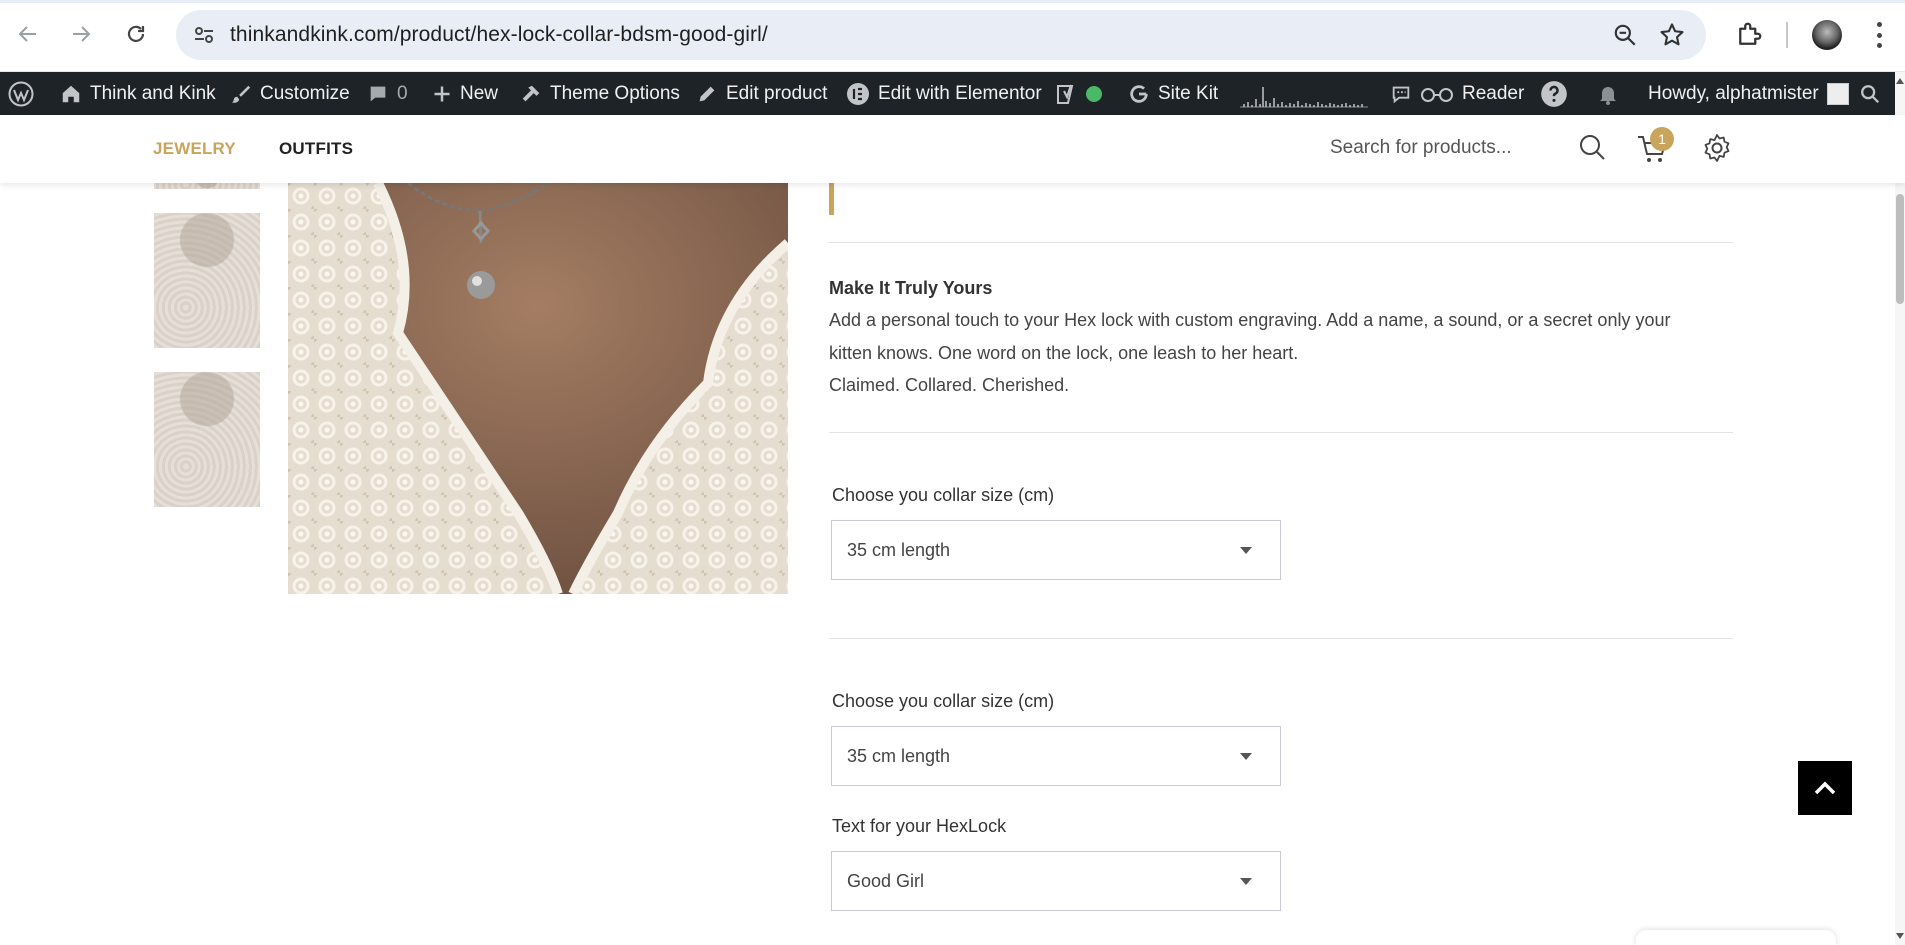 The height and width of the screenshot is (945, 1905). What do you see at coordinates (194, 149) in the screenshot?
I see `menu-item-jewelry: JEWELRY` at bounding box center [194, 149].